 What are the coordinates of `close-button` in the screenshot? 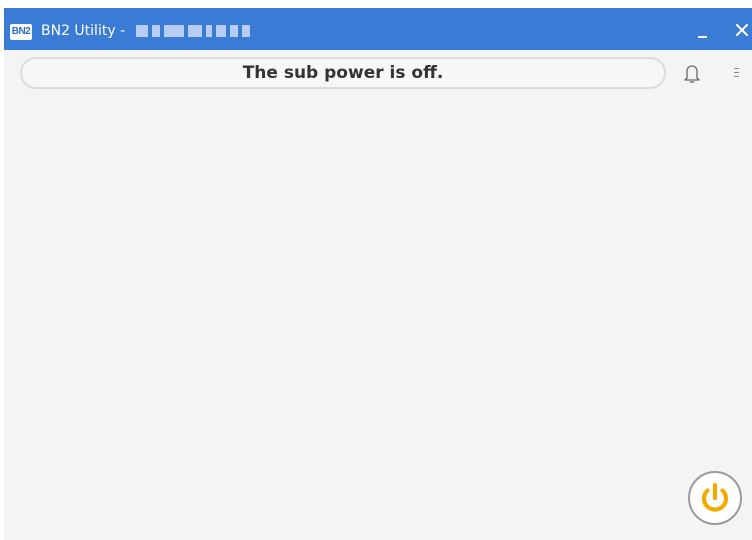 It's located at (742, 30).